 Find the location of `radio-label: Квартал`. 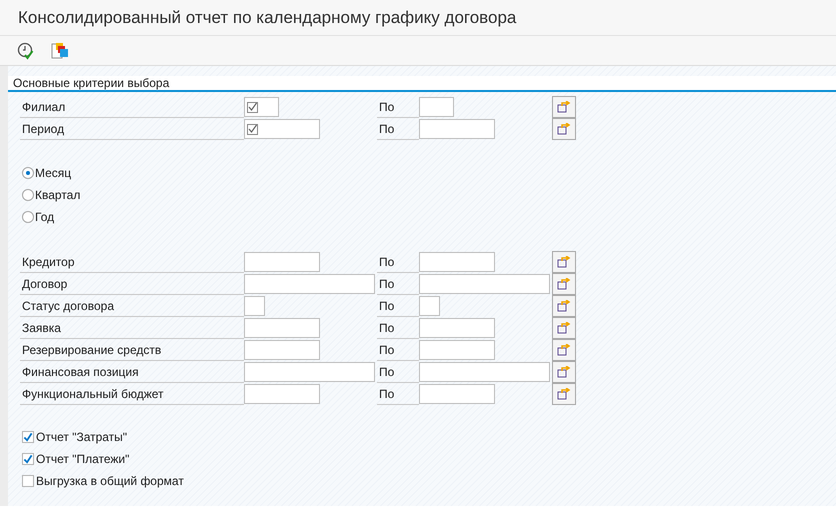

radio-label: Квартал is located at coordinates (57, 195).